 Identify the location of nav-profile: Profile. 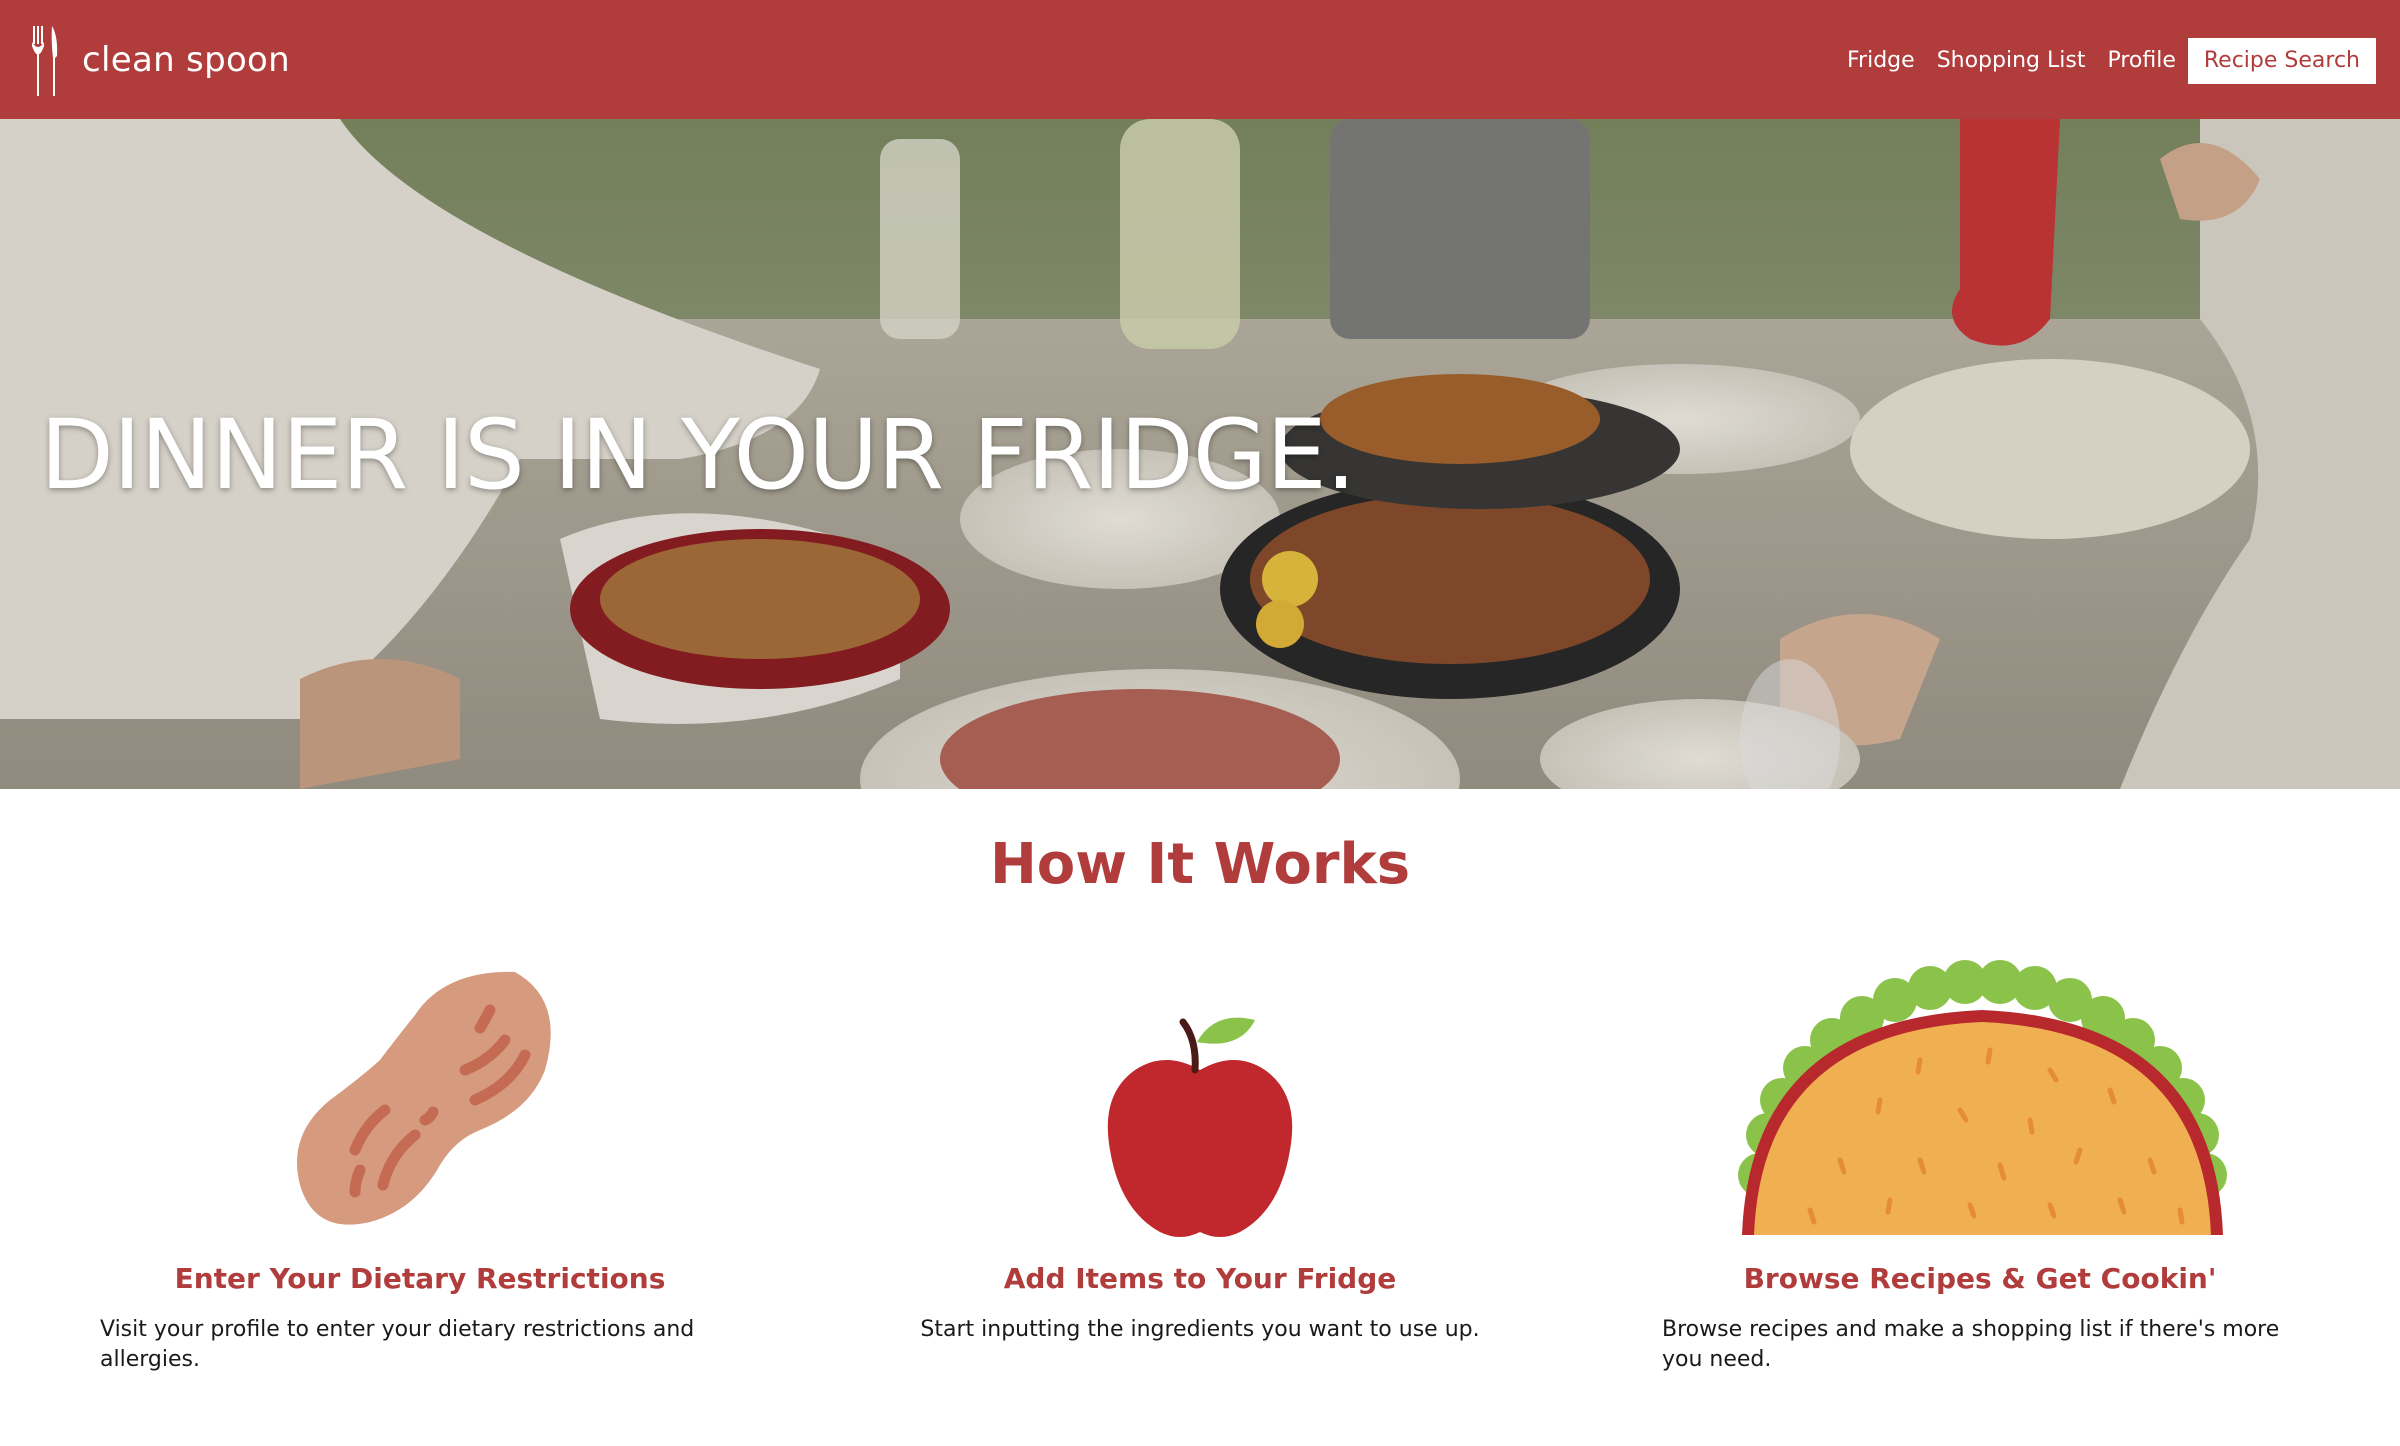
(2141, 61).